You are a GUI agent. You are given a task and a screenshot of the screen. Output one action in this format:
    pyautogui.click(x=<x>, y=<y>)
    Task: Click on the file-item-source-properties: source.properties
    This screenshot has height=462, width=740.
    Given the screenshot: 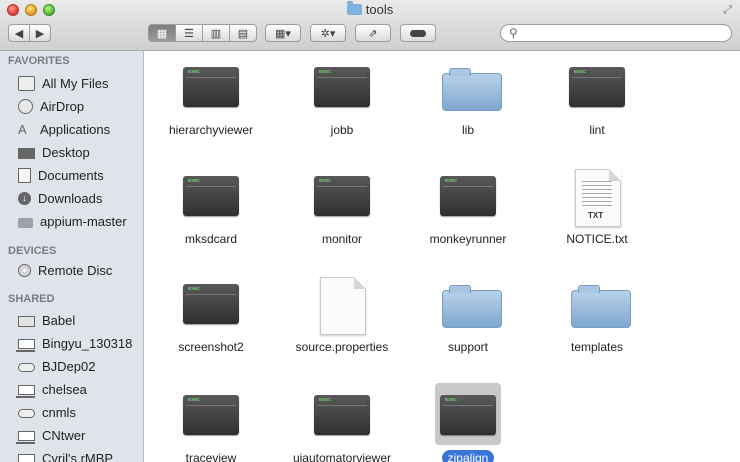 What is the action you would take?
    pyautogui.click(x=338, y=320)
    